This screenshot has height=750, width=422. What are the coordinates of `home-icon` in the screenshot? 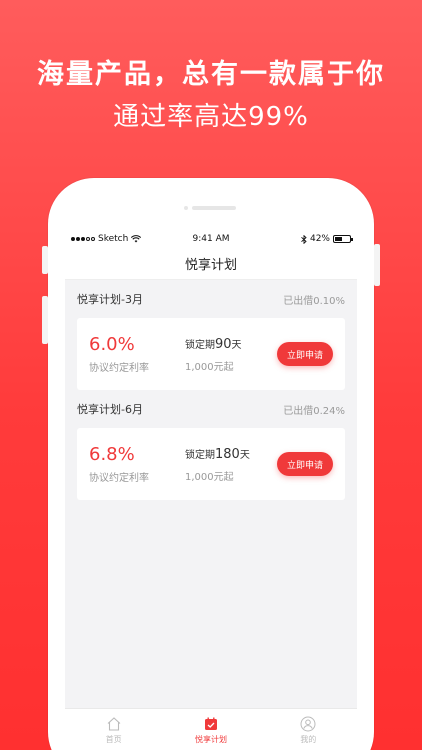 It's located at (114, 724).